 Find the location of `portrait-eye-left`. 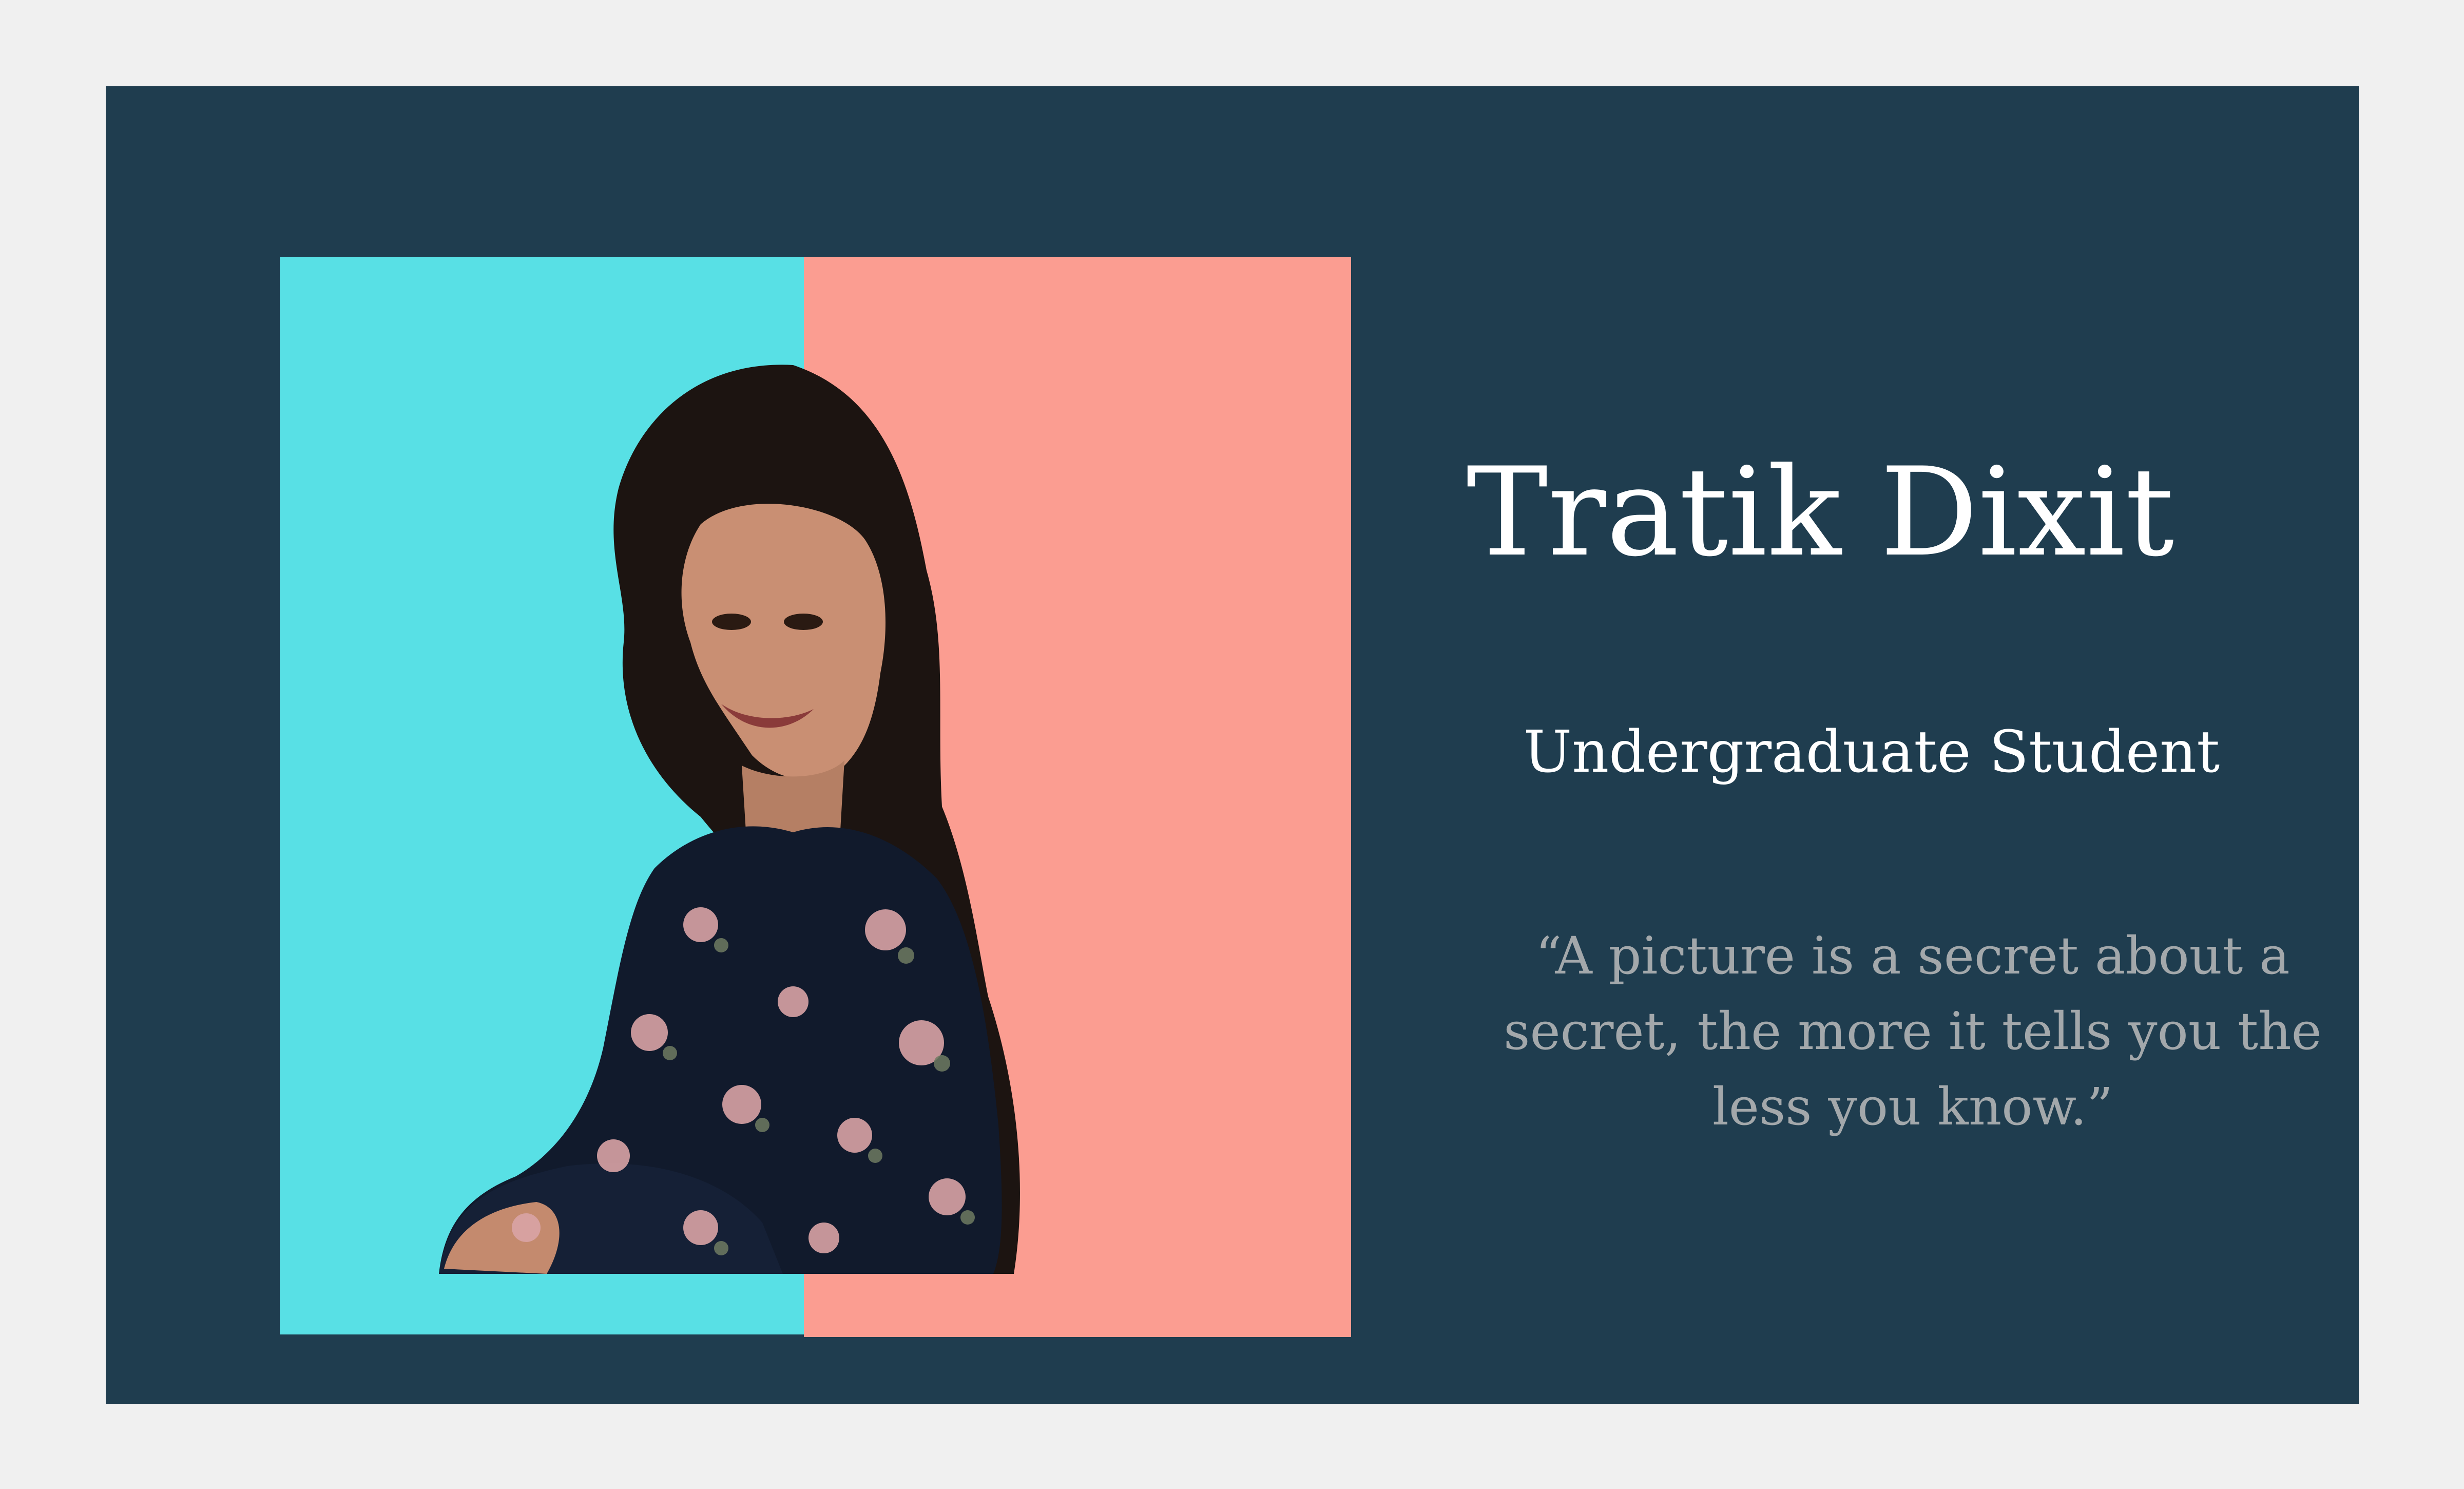

portrait-eye-left is located at coordinates (731, 622).